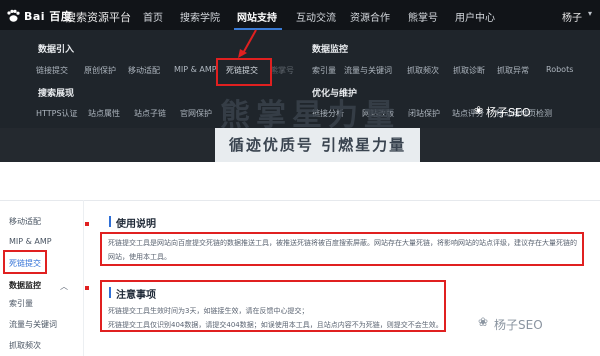 The image size is (600, 356). Describe the element at coordinates (423, 70) in the screenshot. I see `menu-link: 抓取频次` at that location.